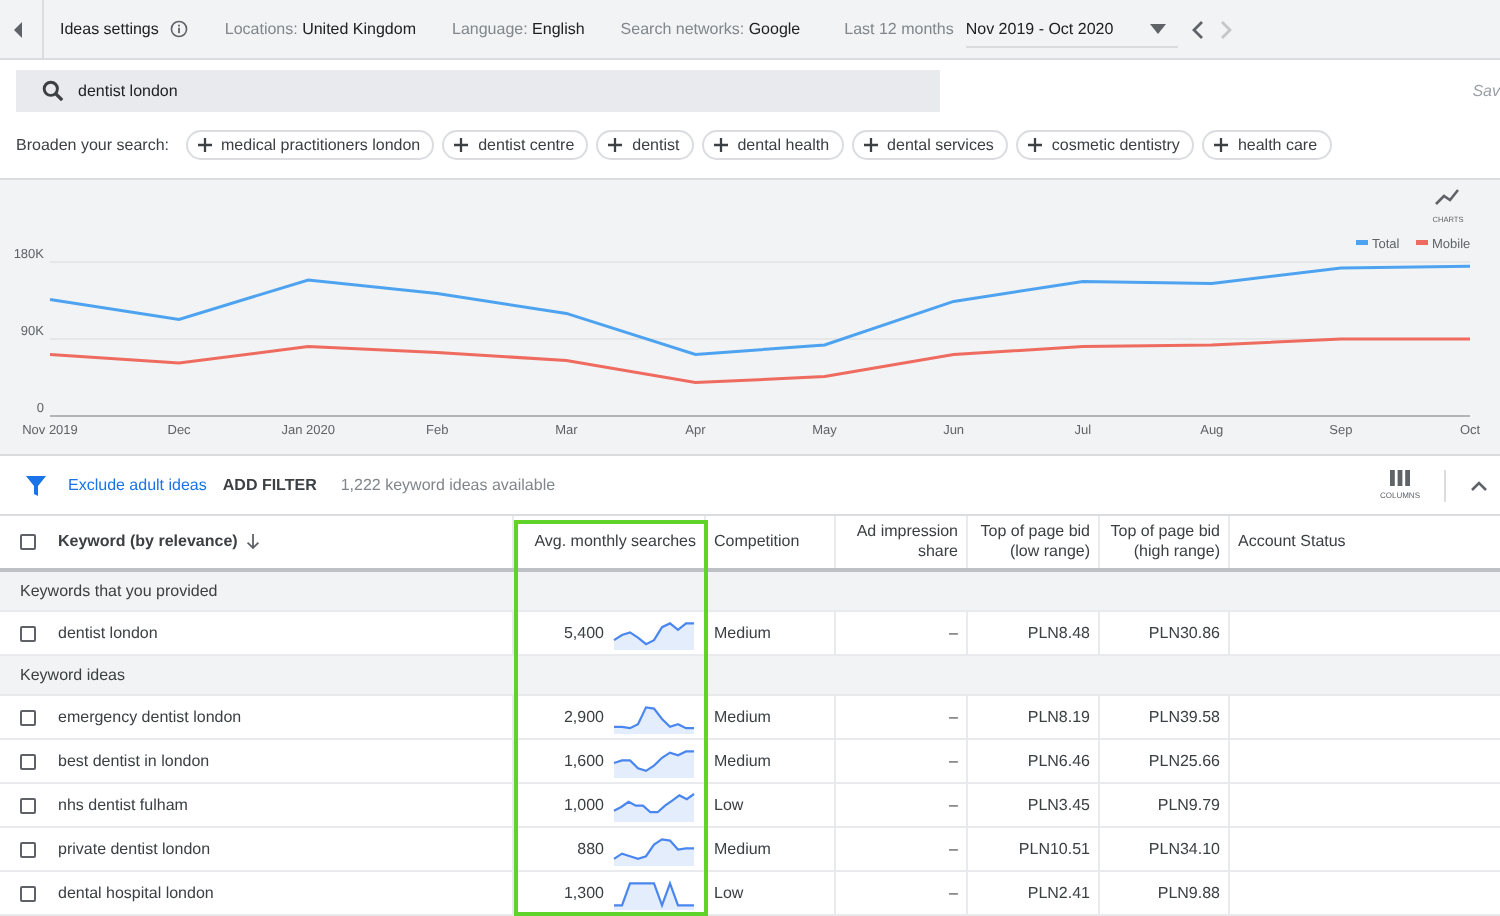 The height and width of the screenshot is (916, 1500). I want to click on select-all-checkbox, so click(27, 542).